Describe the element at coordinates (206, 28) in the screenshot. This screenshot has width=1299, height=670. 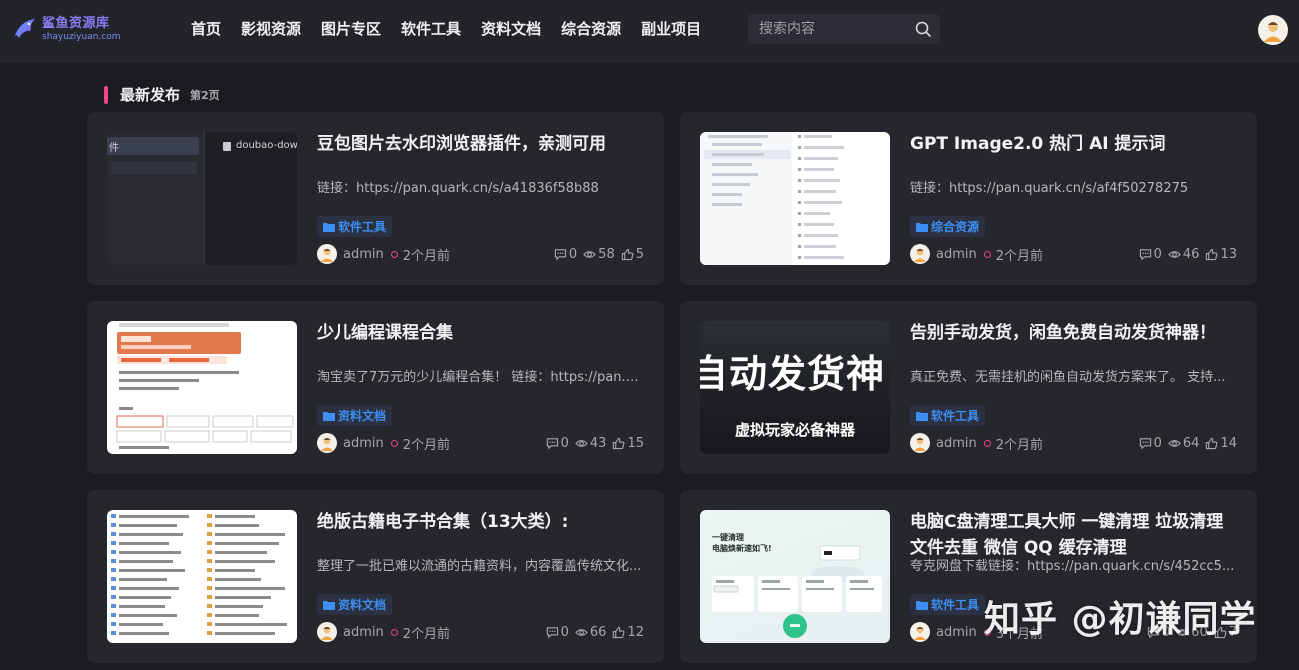
I see `nav-home: 首页` at that location.